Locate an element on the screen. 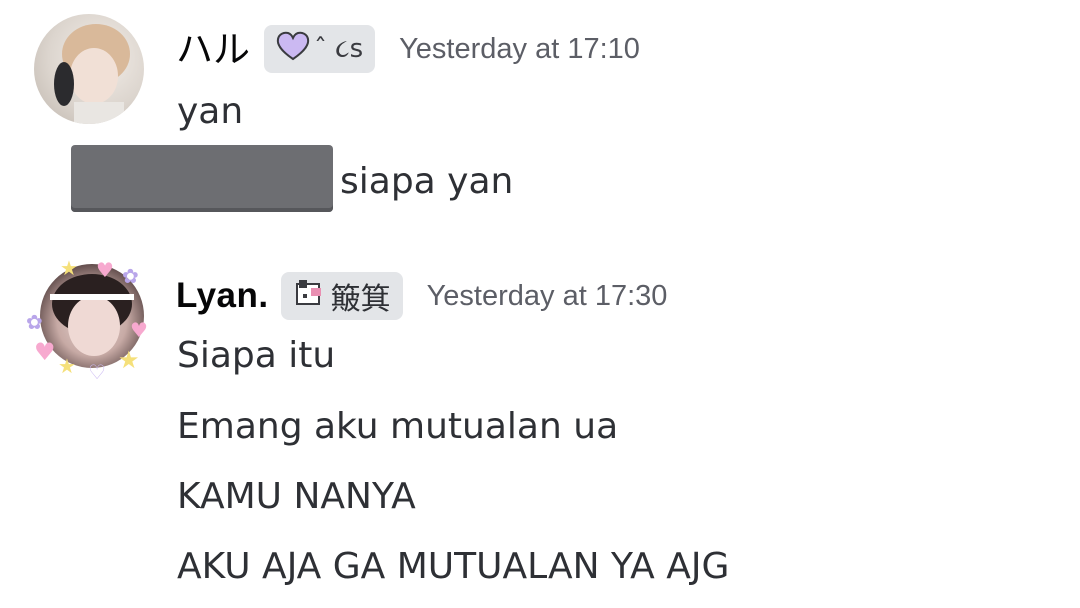 Image resolution: width=1080 pixels, height=608 pixels. avatar is located at coordinates (89, 69).